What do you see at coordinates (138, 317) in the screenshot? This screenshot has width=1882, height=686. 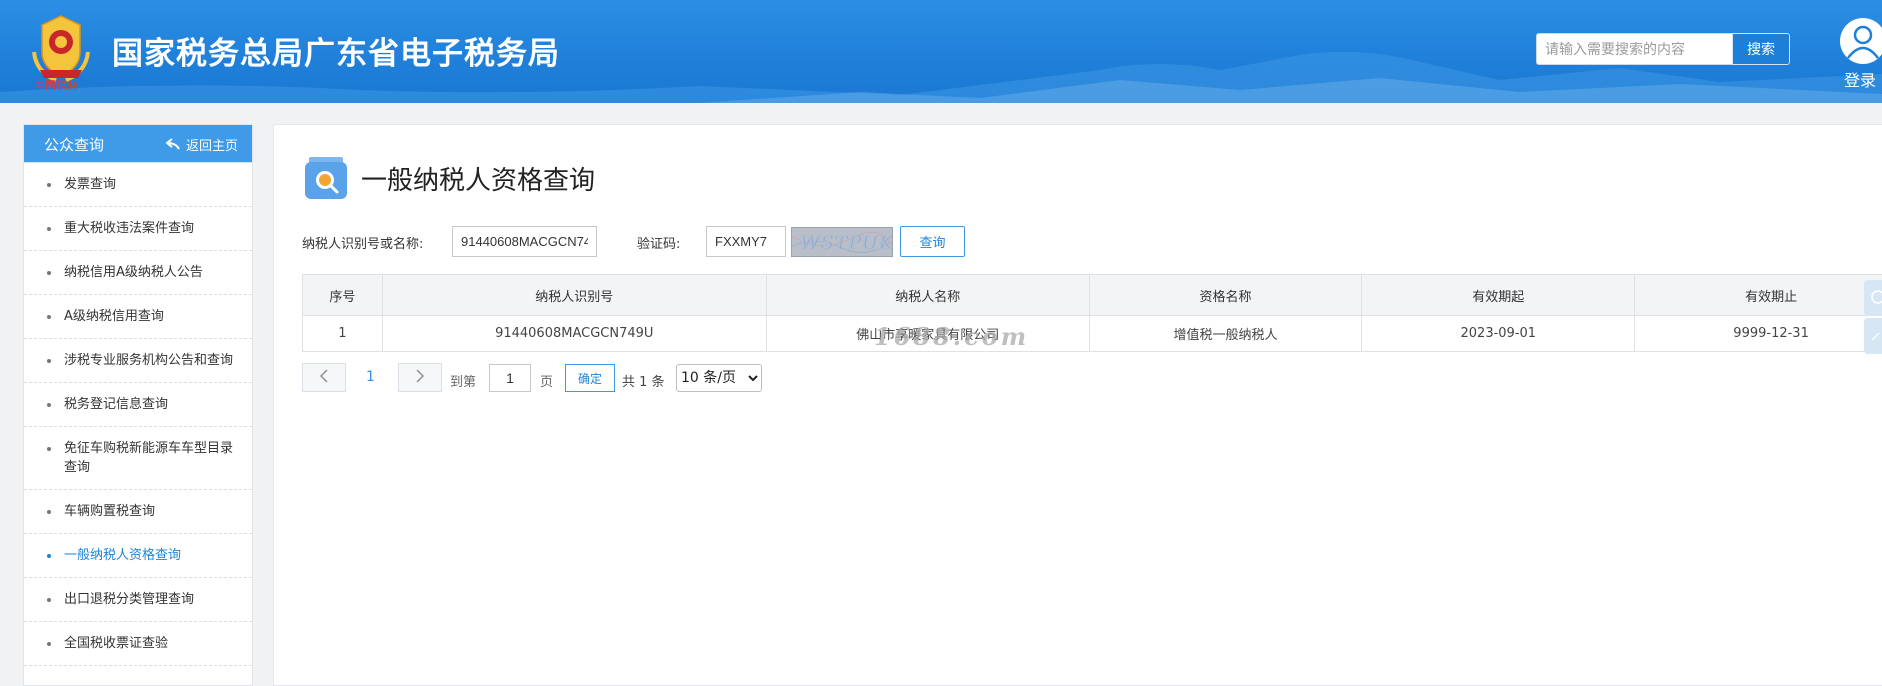 I see `sidebar-item-a-credit-query: A级纳税信用查询` at bounding box center [138, 317].